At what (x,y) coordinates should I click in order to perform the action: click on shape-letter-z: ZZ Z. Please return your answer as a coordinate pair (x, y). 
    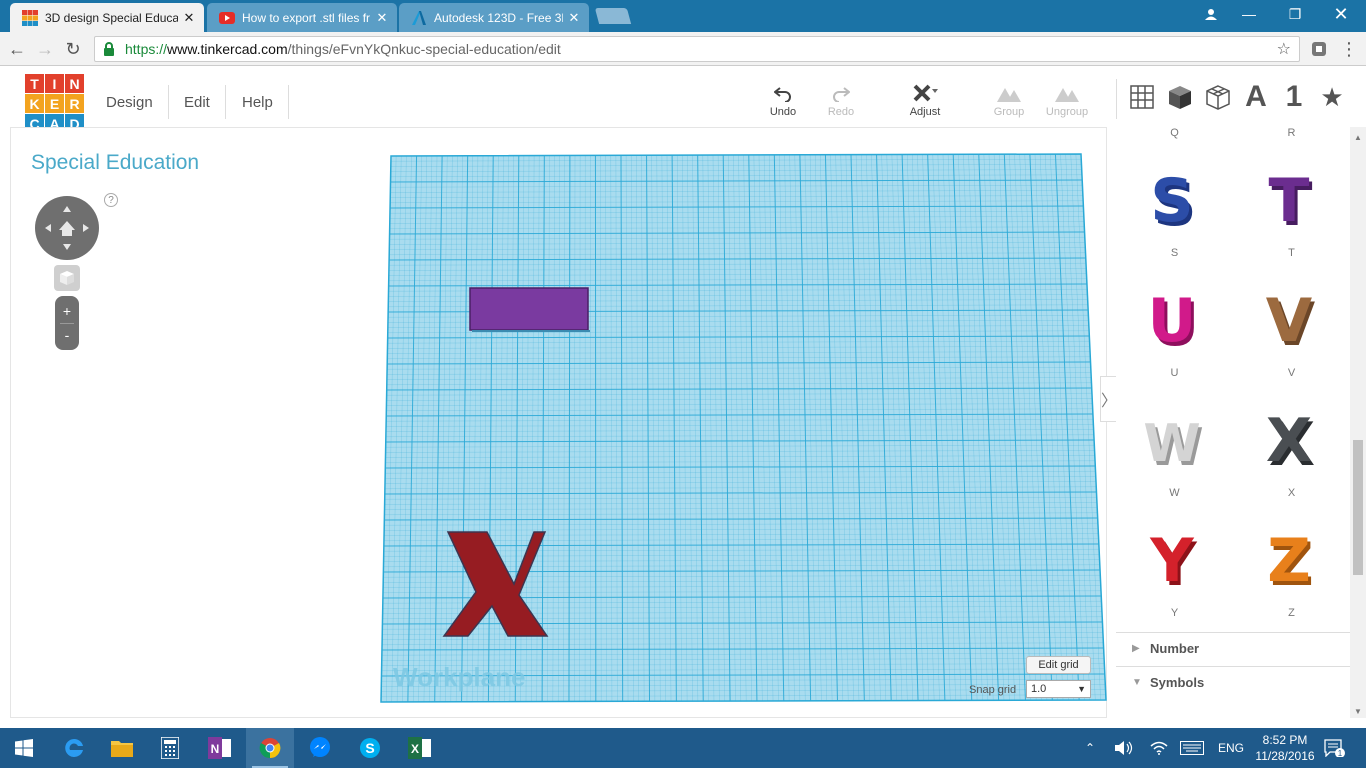
    Looking at the image, I should click on (1291, 577).